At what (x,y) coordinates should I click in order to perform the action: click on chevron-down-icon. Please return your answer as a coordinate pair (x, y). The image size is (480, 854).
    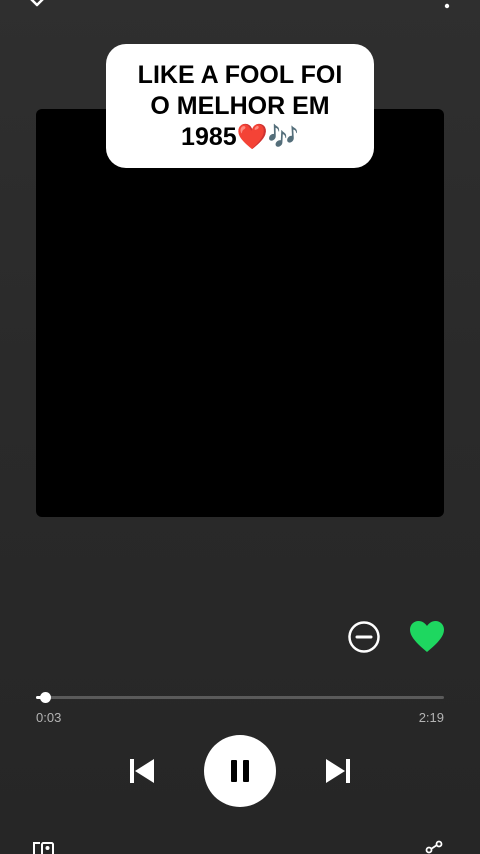
    Looking at the image, I should click on (37, 5).